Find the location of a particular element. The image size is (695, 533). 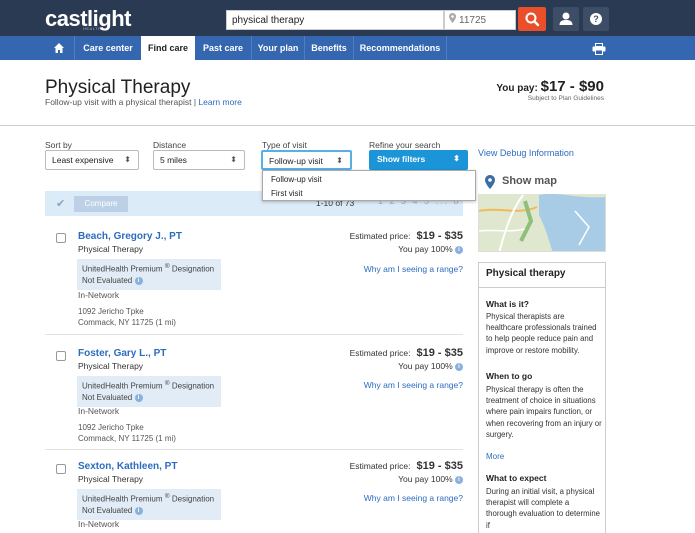

visit-type-select: Follow-up visit ⬍ is located at coordinates (306, 160).